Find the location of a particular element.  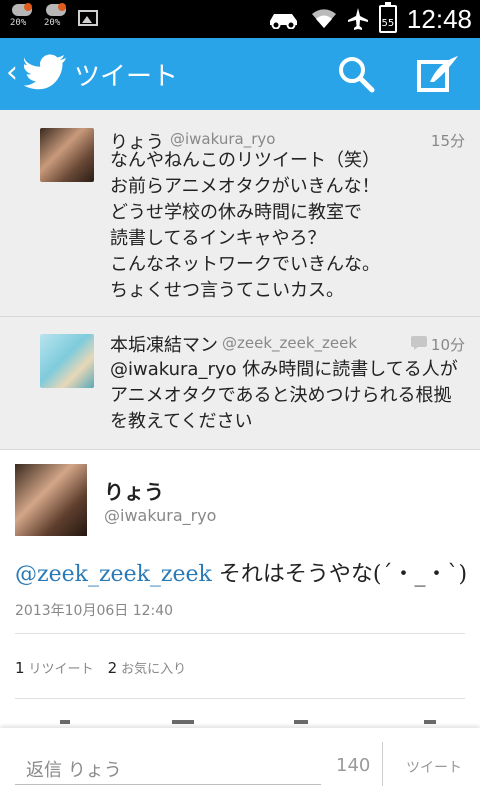

wifi-icon is located at coordinates (323, 18).